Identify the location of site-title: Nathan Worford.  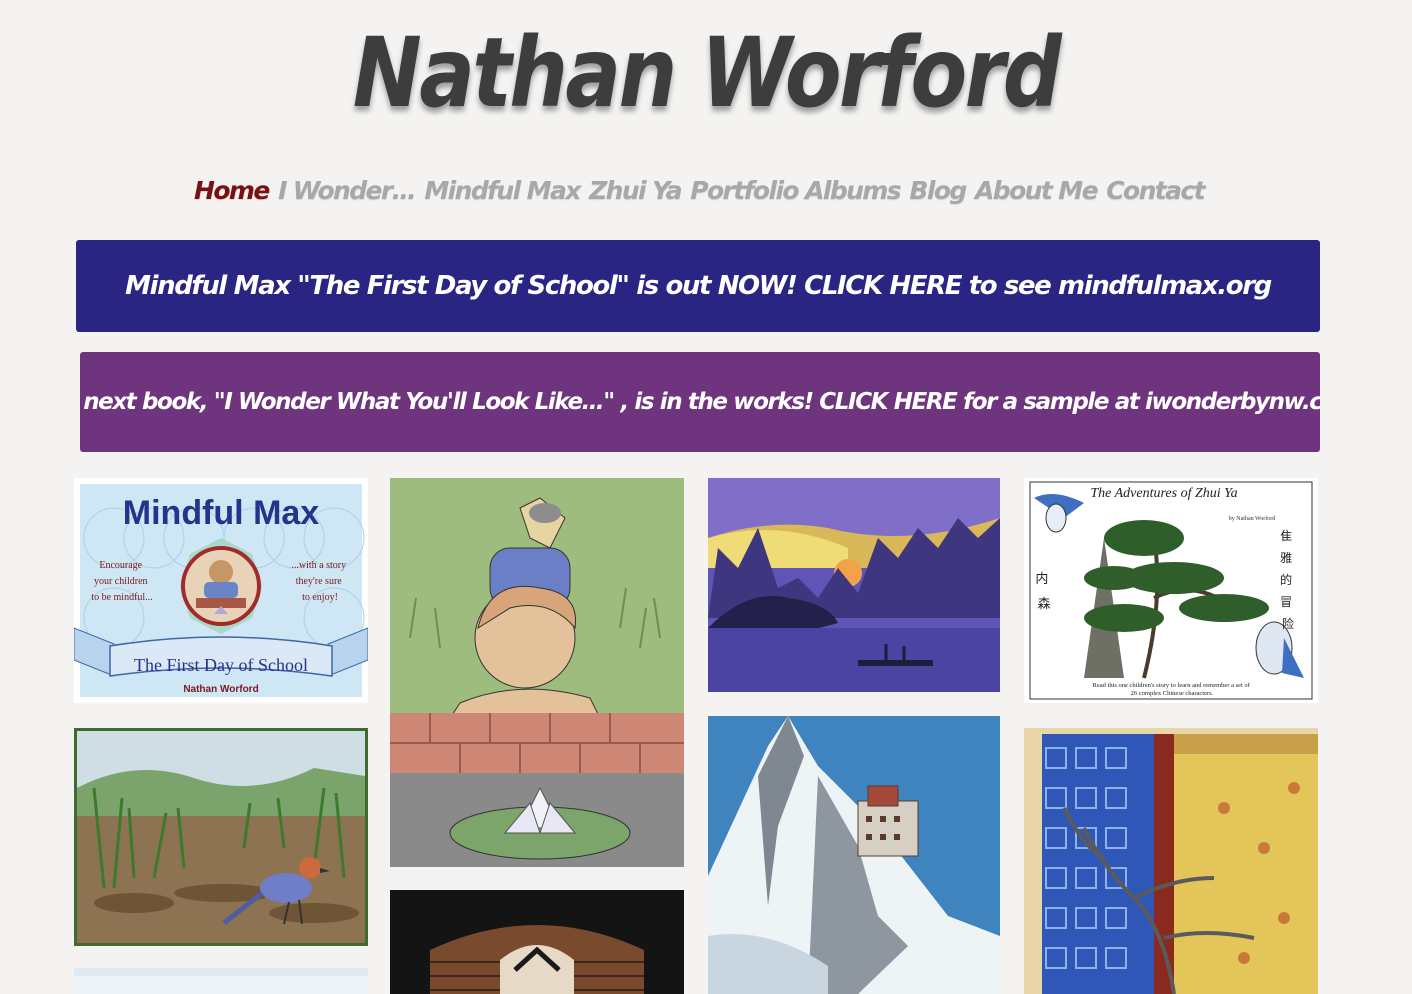
(706, 73).